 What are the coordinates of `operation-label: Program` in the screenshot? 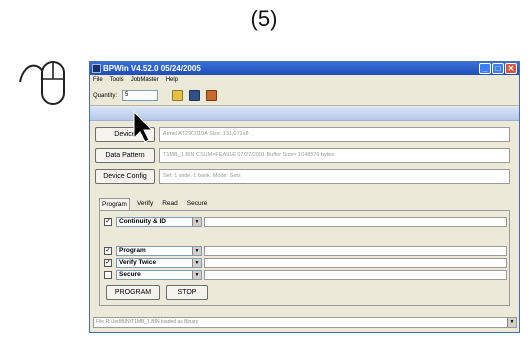 It's located at (132, 250).